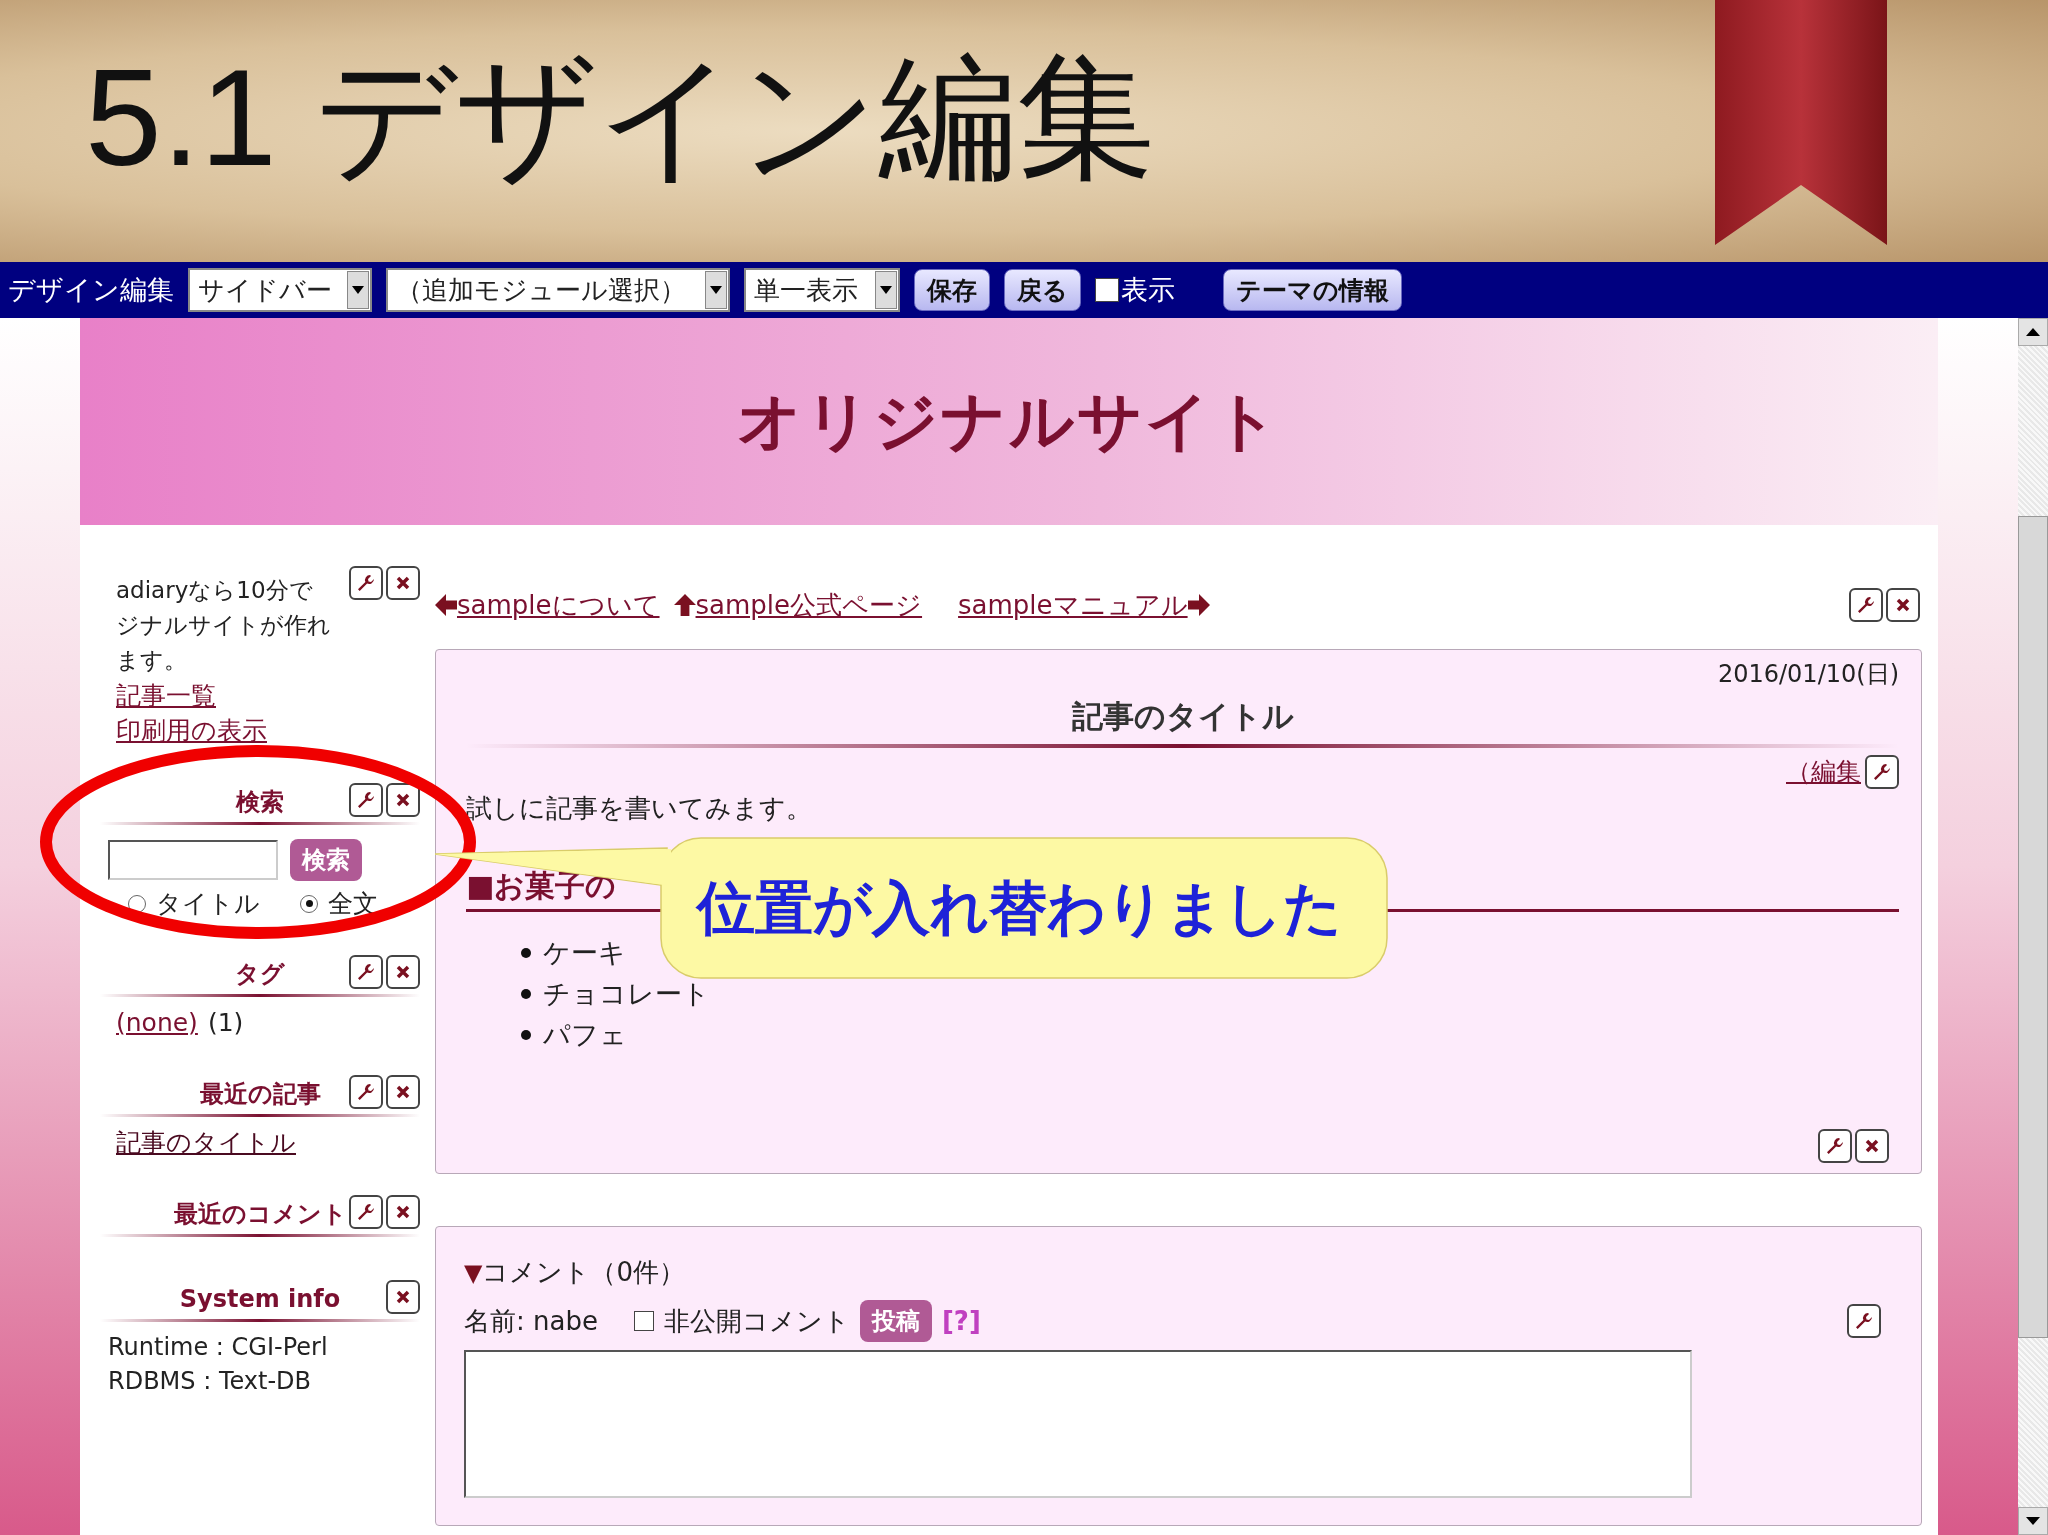 This screenshot has height=1535, width=2048. Describe the element at coordinates (218, 1347) in the screenshot. I see `info-text: Runtime : CGI-Perl` at that location.